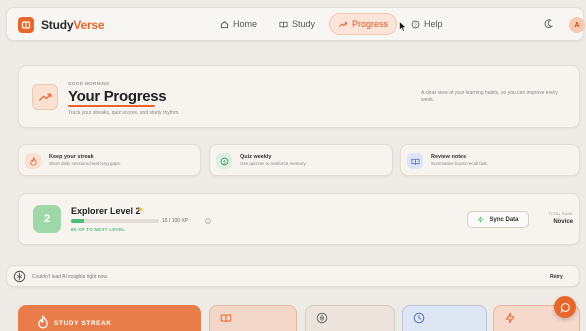  Describe the element at coordinates (98, 229) in the screenshot. I see `next-level-text: 85 XP TO NEXT LEVEL` at that location.